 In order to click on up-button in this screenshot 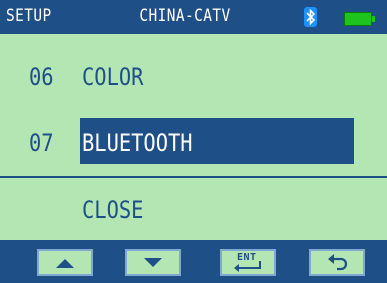, I will do `click(65, 262)`.